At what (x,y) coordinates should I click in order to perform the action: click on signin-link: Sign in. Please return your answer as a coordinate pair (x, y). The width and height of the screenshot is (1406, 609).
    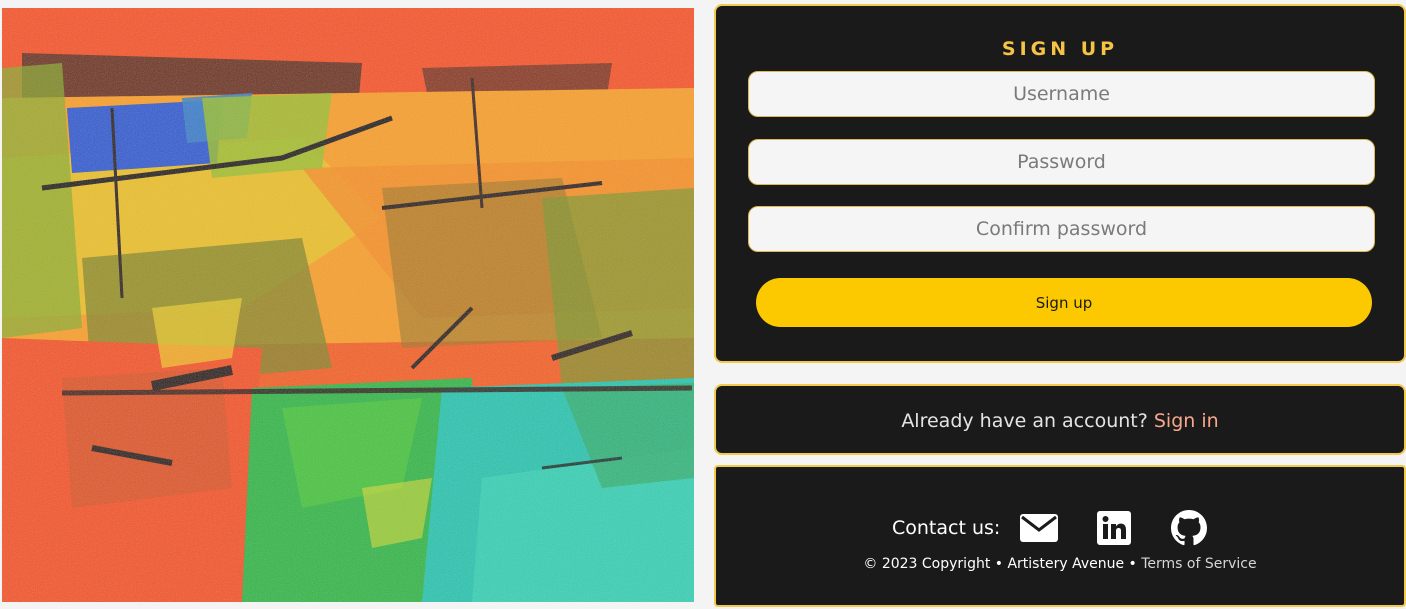
    Looking at the image, I should click on (1186, 421).